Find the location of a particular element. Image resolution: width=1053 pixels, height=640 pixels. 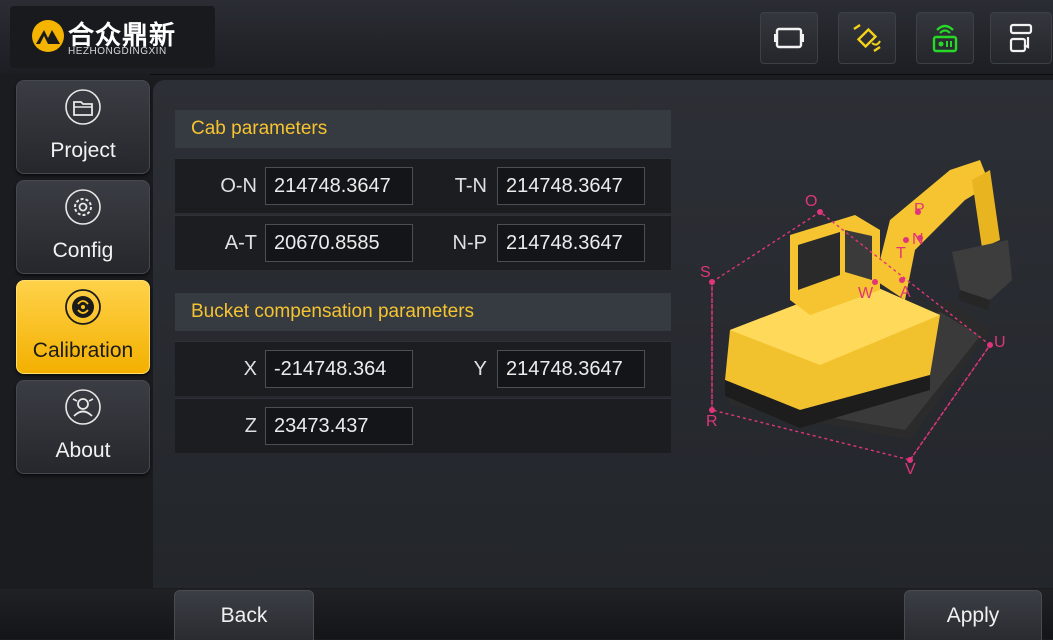

point-label-u: U is located at coordinates (1000, 342).